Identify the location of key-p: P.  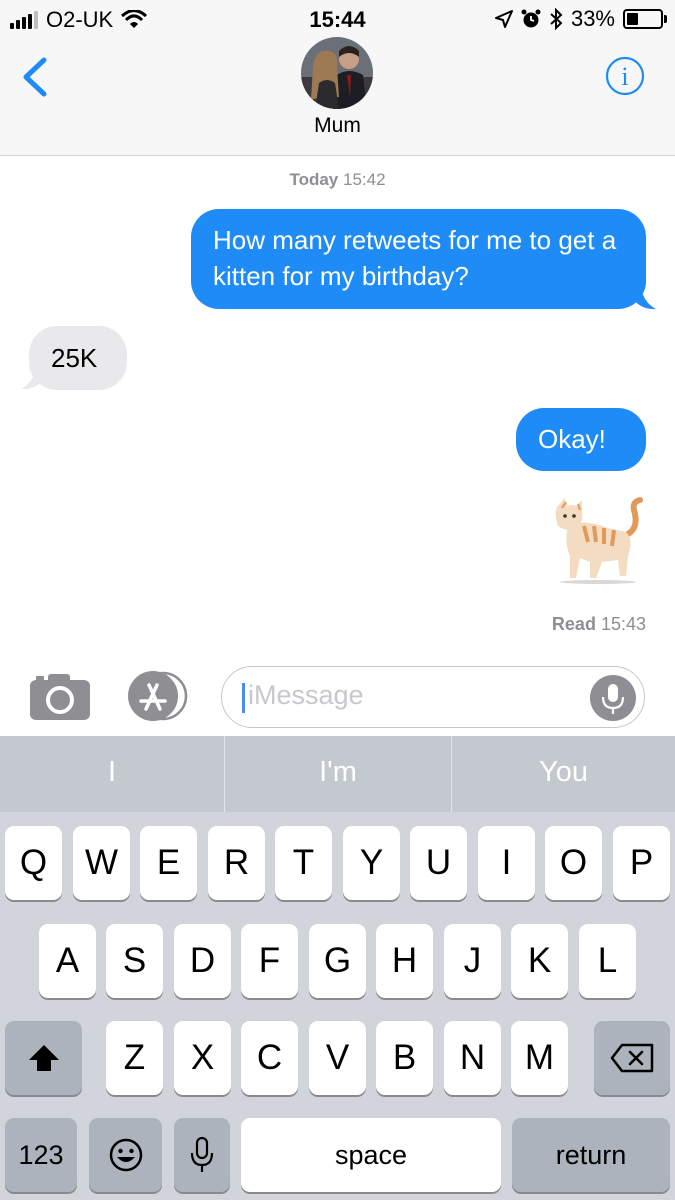
(641, 863).